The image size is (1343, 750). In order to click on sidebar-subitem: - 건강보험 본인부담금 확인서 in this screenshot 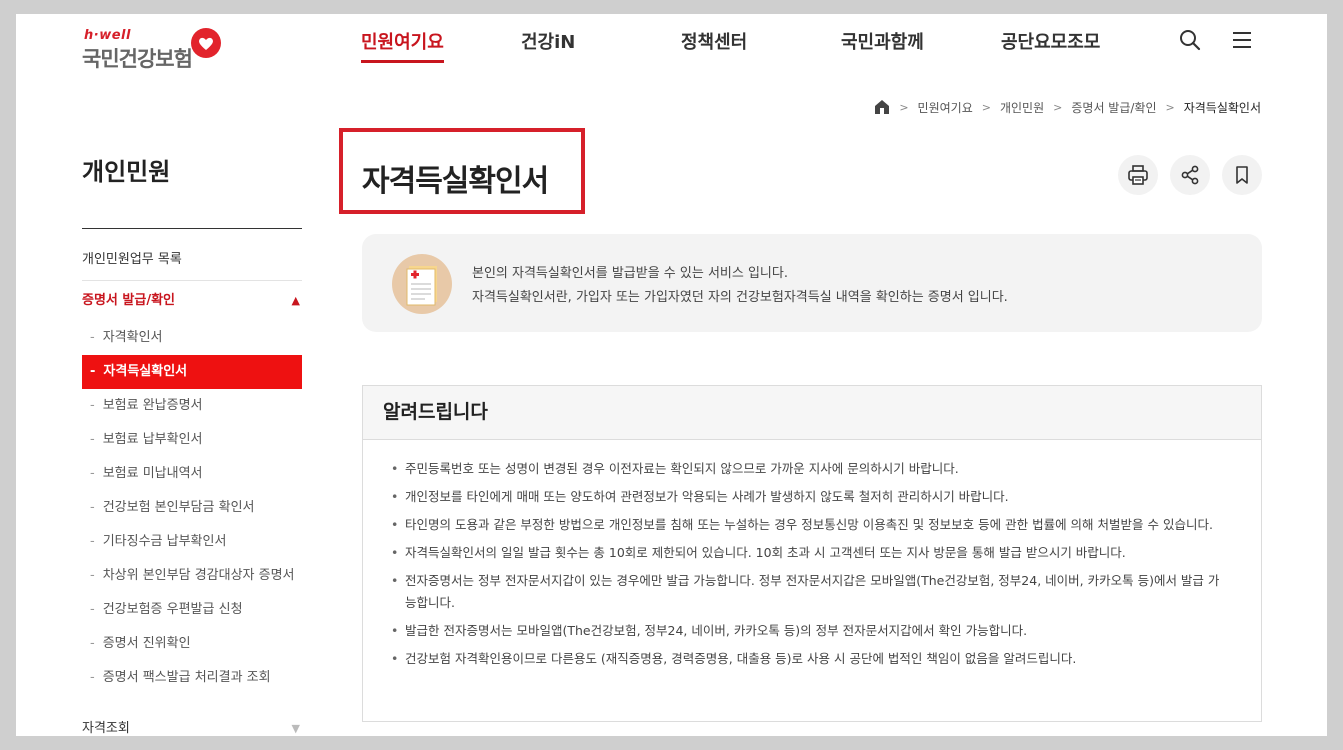, I will do `click(192, 508)`.